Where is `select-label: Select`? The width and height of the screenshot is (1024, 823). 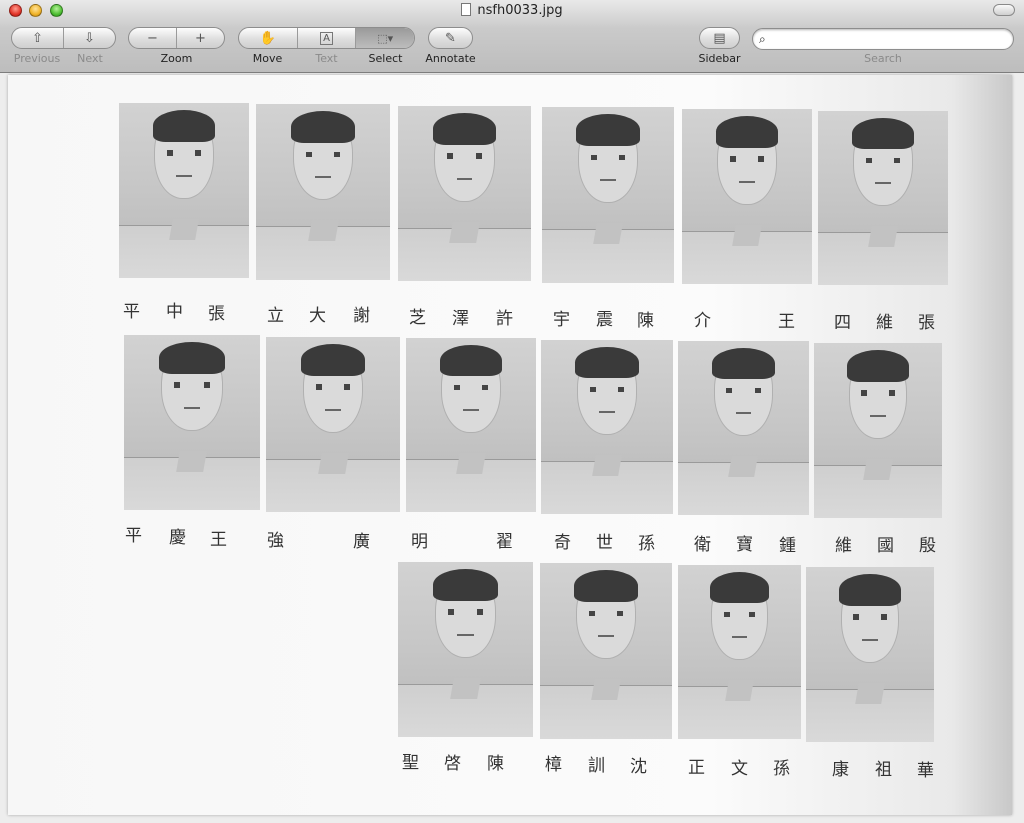
select-label: Select is located at coordinates (385, 58).